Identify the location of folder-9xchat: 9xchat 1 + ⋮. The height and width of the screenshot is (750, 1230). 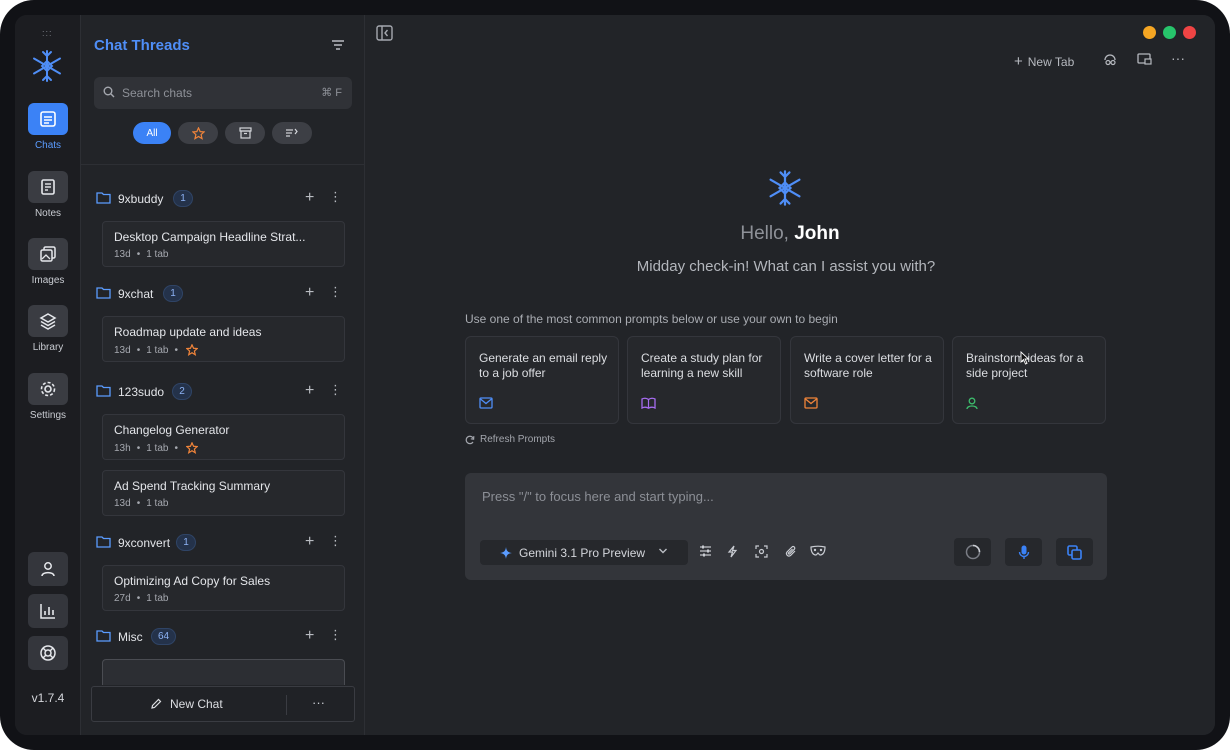
(226, 294).